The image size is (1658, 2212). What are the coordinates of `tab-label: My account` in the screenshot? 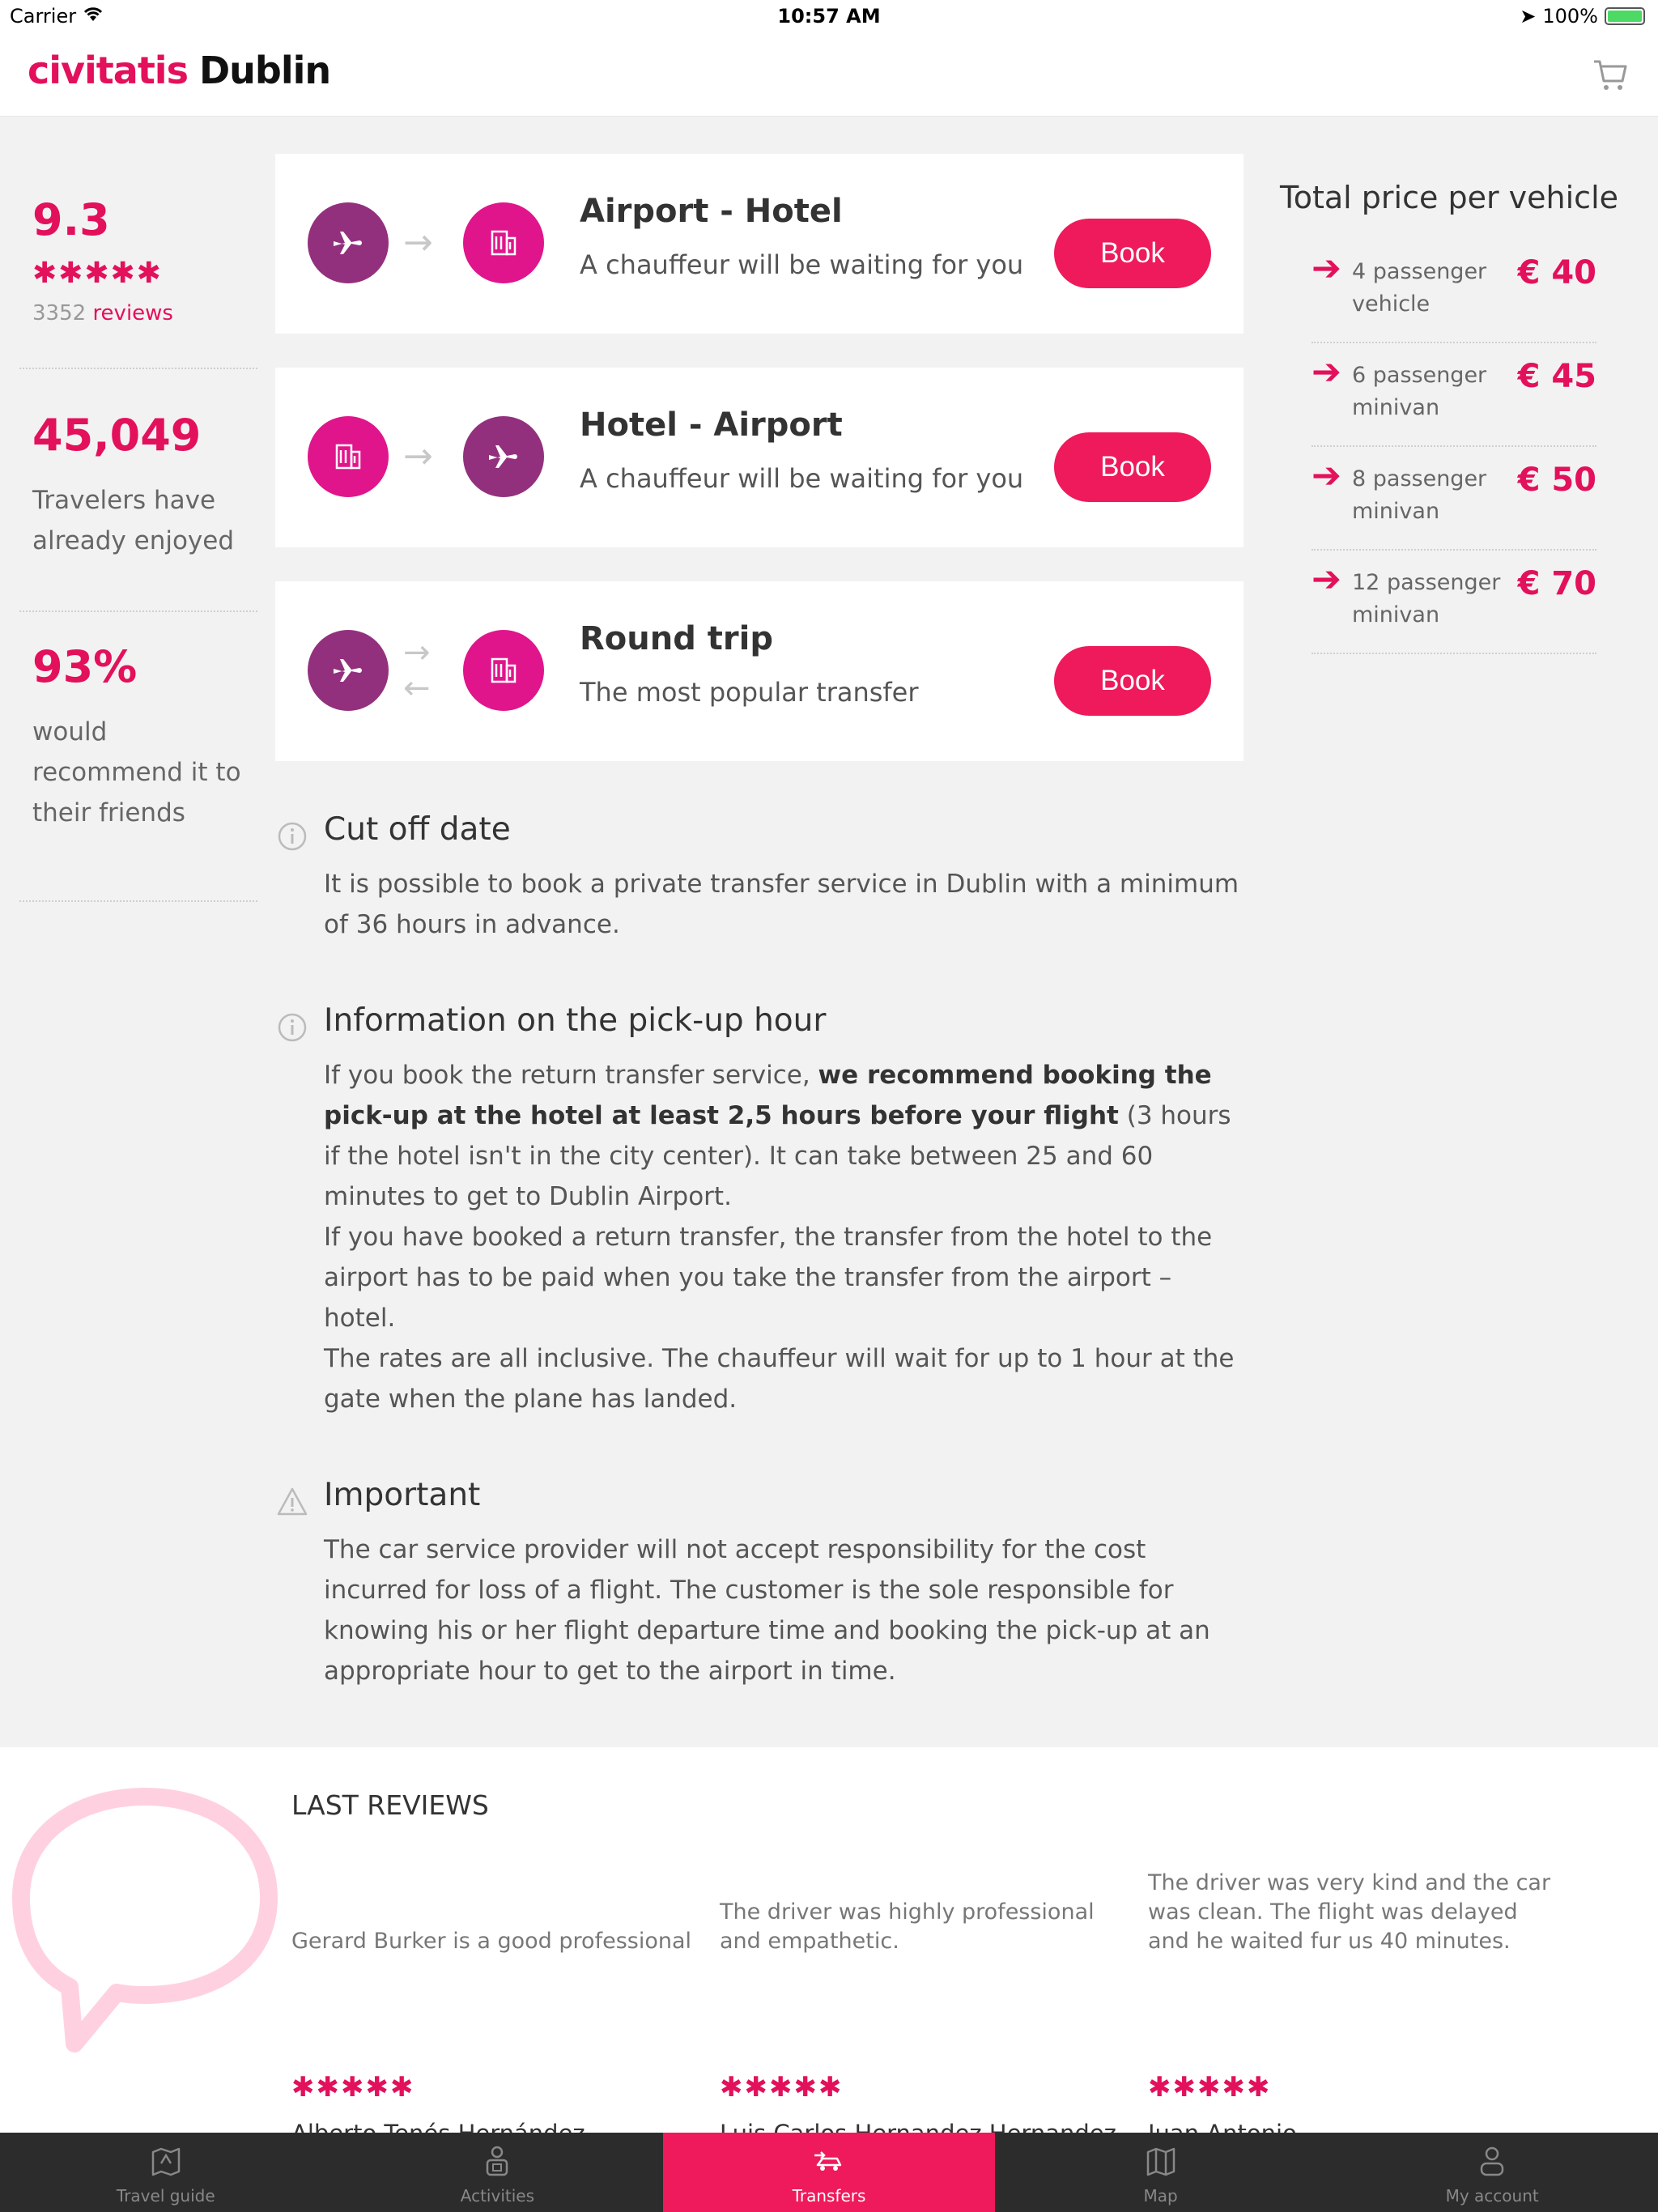 It's located at (1492, 2196).